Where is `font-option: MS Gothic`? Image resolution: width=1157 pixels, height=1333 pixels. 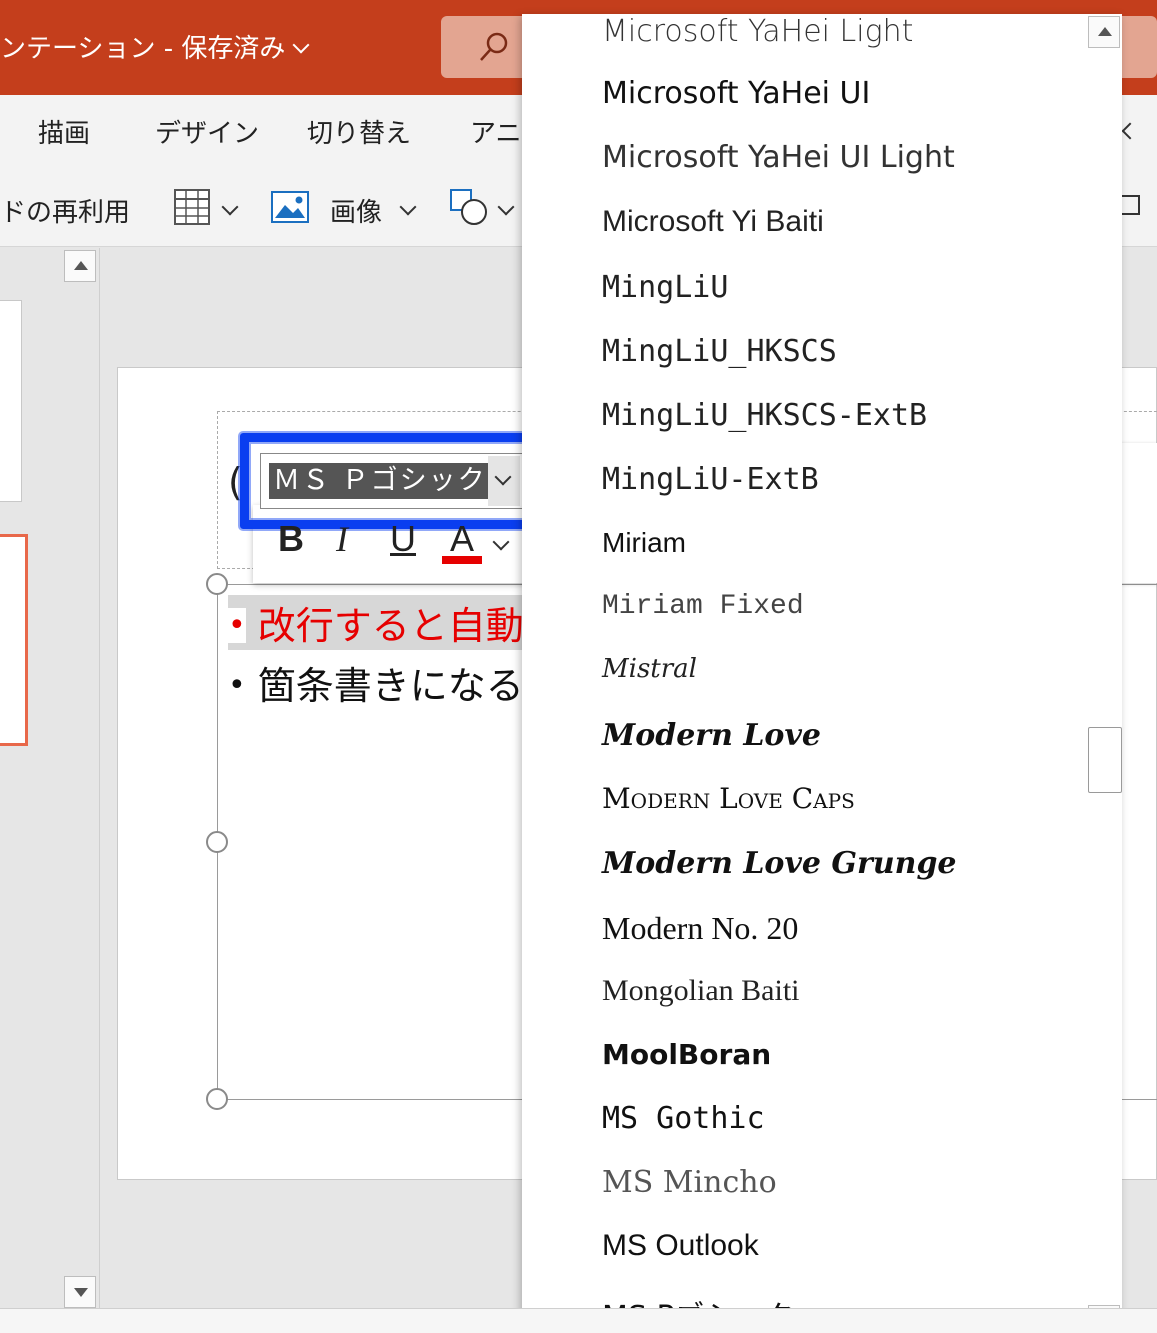
font-option: MS Gothic is located at coordinates (683, 1118).